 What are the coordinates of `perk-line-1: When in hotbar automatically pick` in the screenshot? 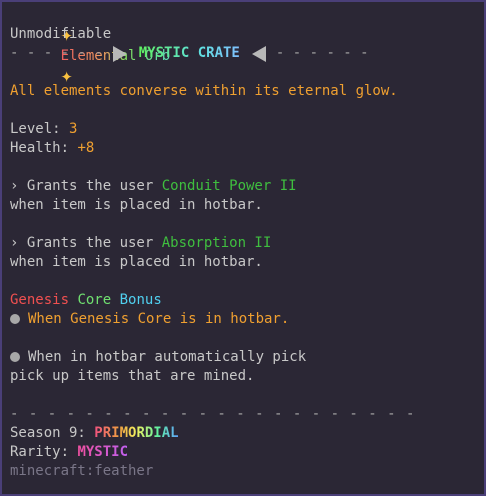 It's located at (244, 357).